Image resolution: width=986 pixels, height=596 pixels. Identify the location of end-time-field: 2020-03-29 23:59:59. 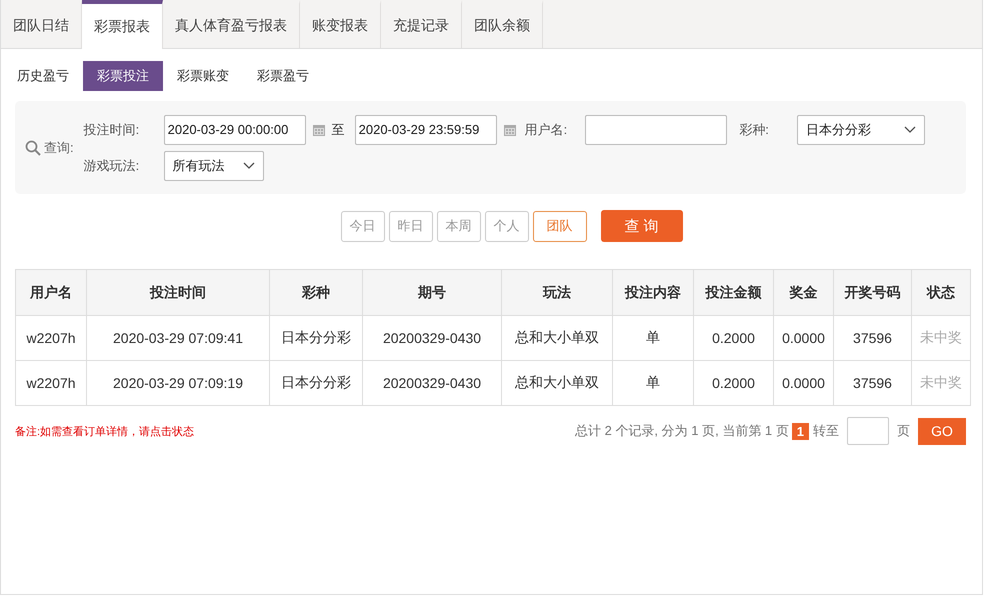
(425, 129).